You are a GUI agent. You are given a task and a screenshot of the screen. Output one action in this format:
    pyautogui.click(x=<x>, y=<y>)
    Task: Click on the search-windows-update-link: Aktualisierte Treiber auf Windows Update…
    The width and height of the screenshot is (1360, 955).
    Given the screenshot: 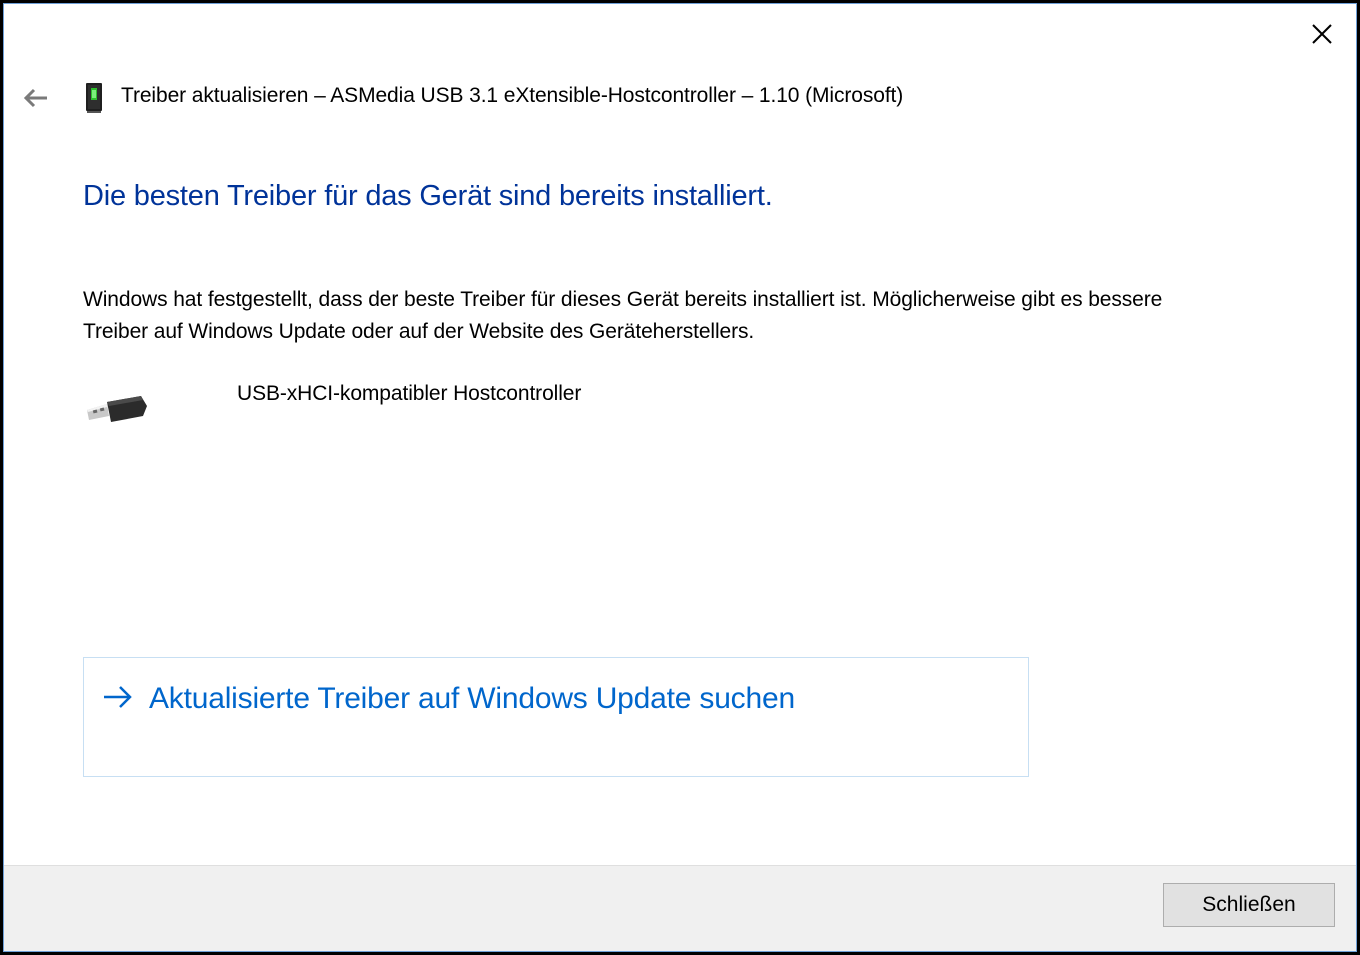 What is the action you would take?
    pyautogui.click(x=556, y=717)
    